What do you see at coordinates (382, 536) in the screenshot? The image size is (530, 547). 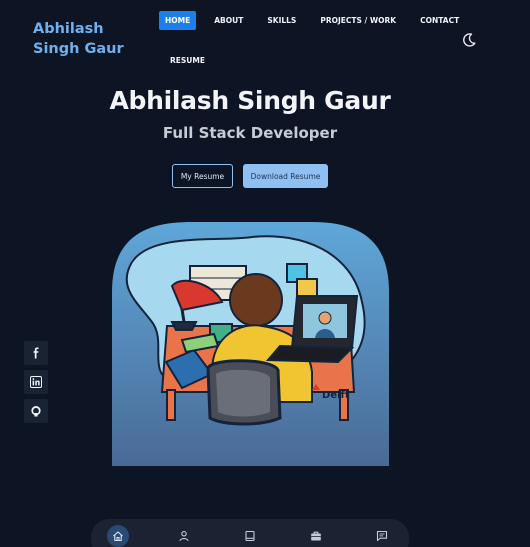 I see `message-icon` at bounding box center [382, 536].